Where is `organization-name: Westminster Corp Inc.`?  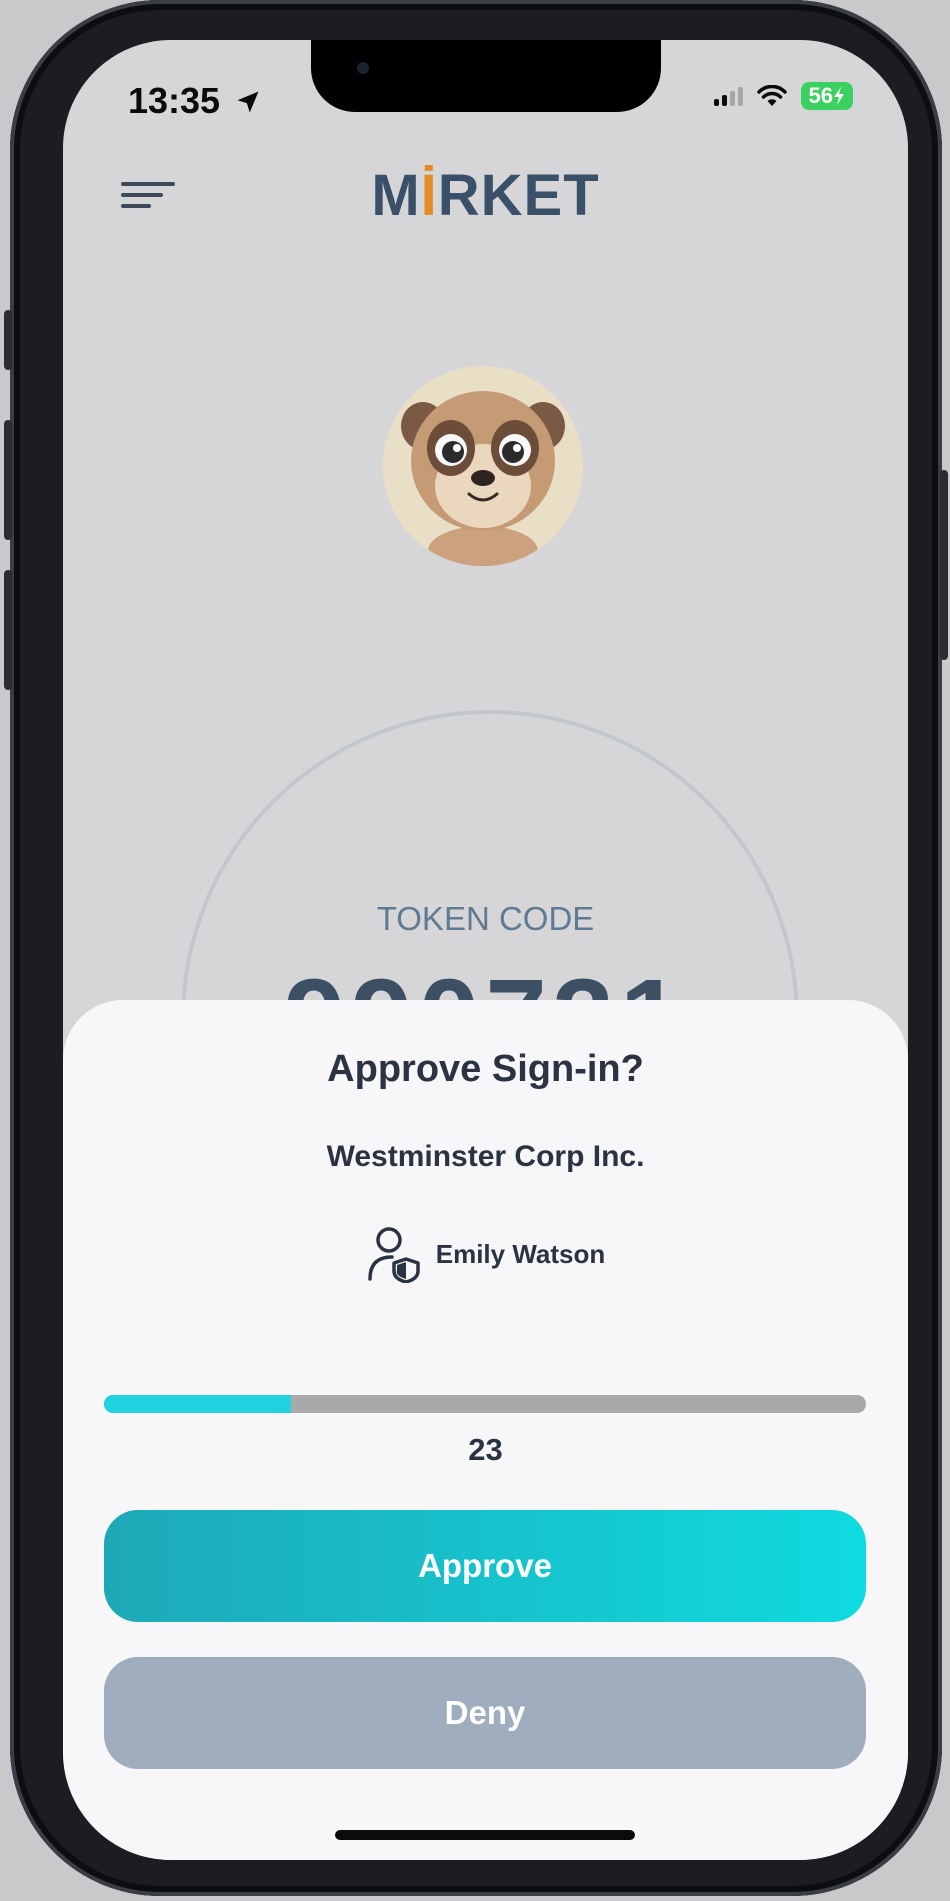 organization-name: Westminster Corp Inc. is located at coordinates (485, 1156).